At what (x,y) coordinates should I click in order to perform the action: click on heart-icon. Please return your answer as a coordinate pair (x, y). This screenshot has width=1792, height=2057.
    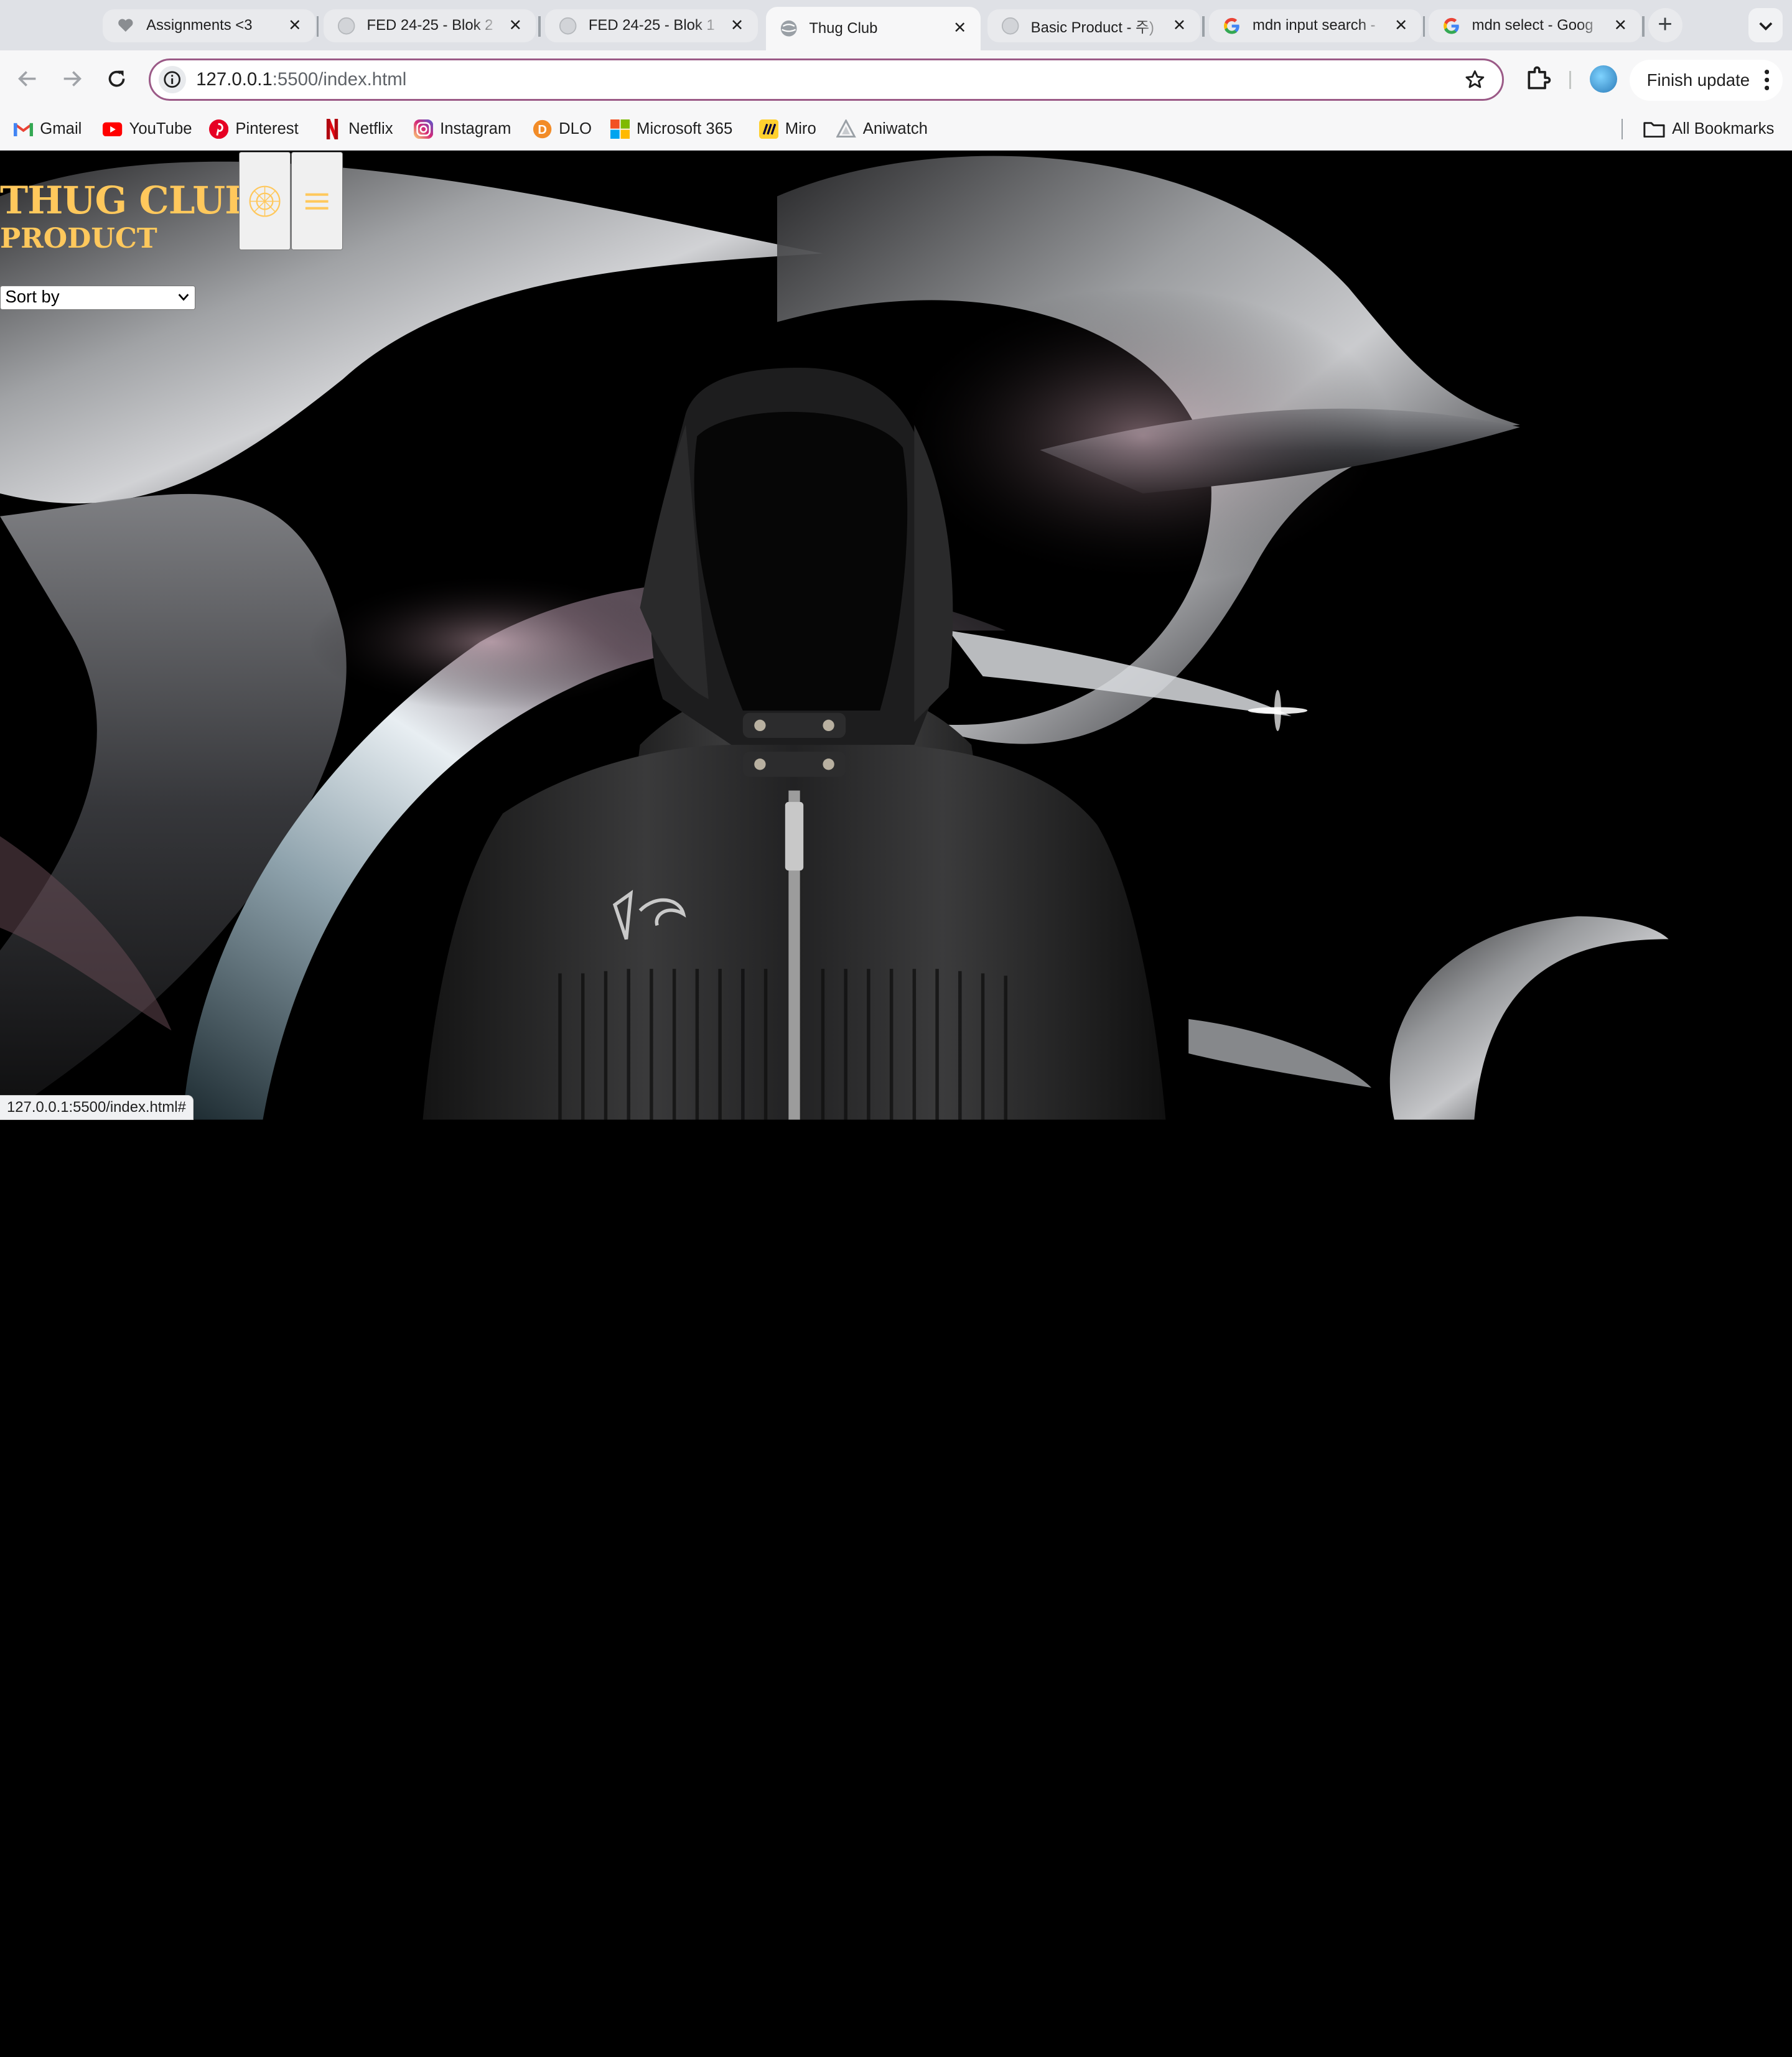
    Looking at the image, I should click on (125, 26).